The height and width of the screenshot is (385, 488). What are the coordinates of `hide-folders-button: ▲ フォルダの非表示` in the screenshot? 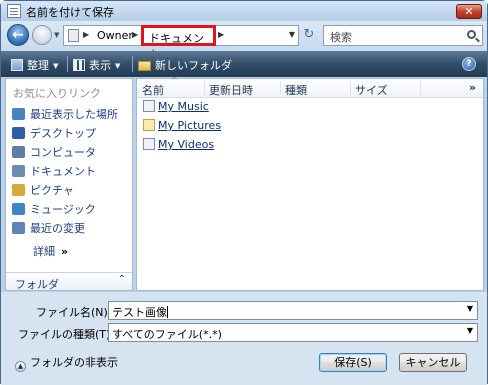 It's located at (66, 363).